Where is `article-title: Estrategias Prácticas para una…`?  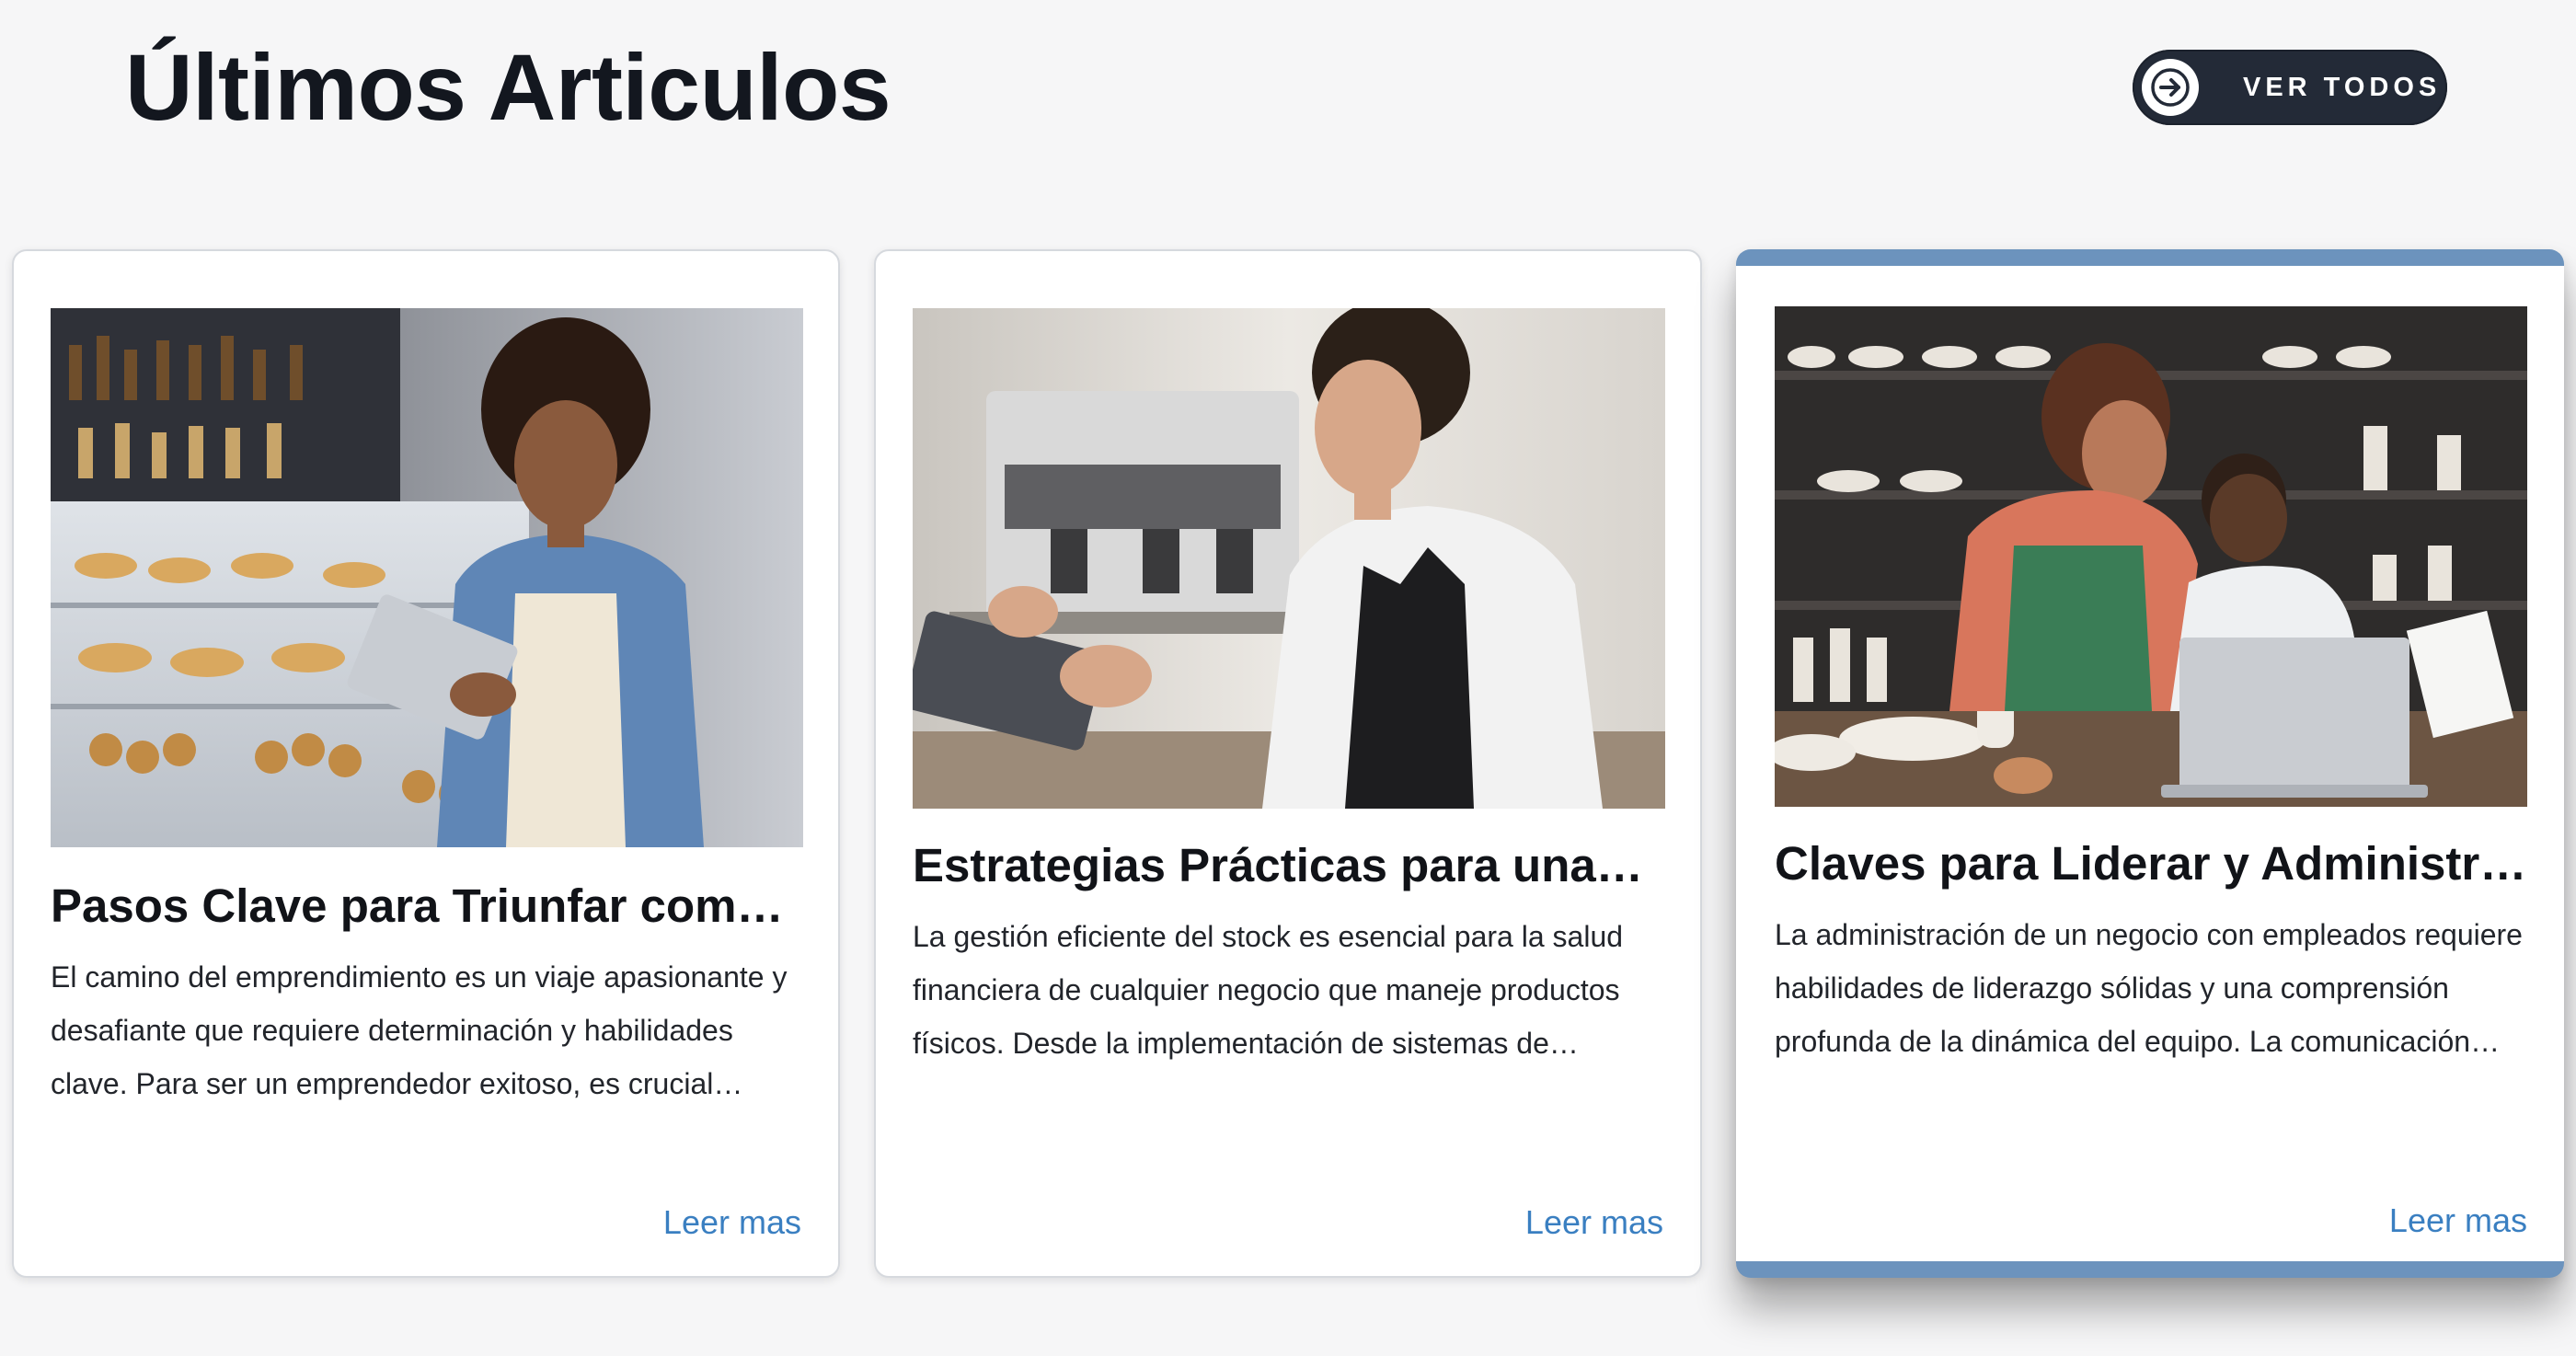 article-title: Estrategias Prácticas para una… is located at coordinates (1289, 865).